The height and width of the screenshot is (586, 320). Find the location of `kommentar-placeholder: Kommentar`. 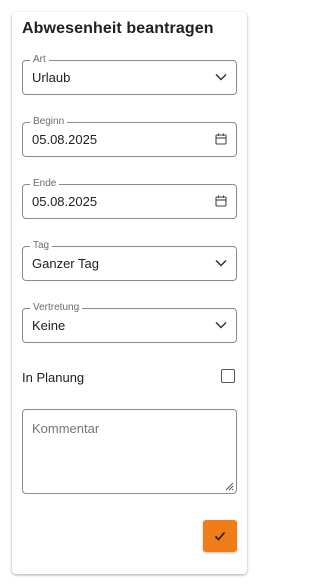

kommentar-placeholder: Kommentar is located at coordinates (66, 428).